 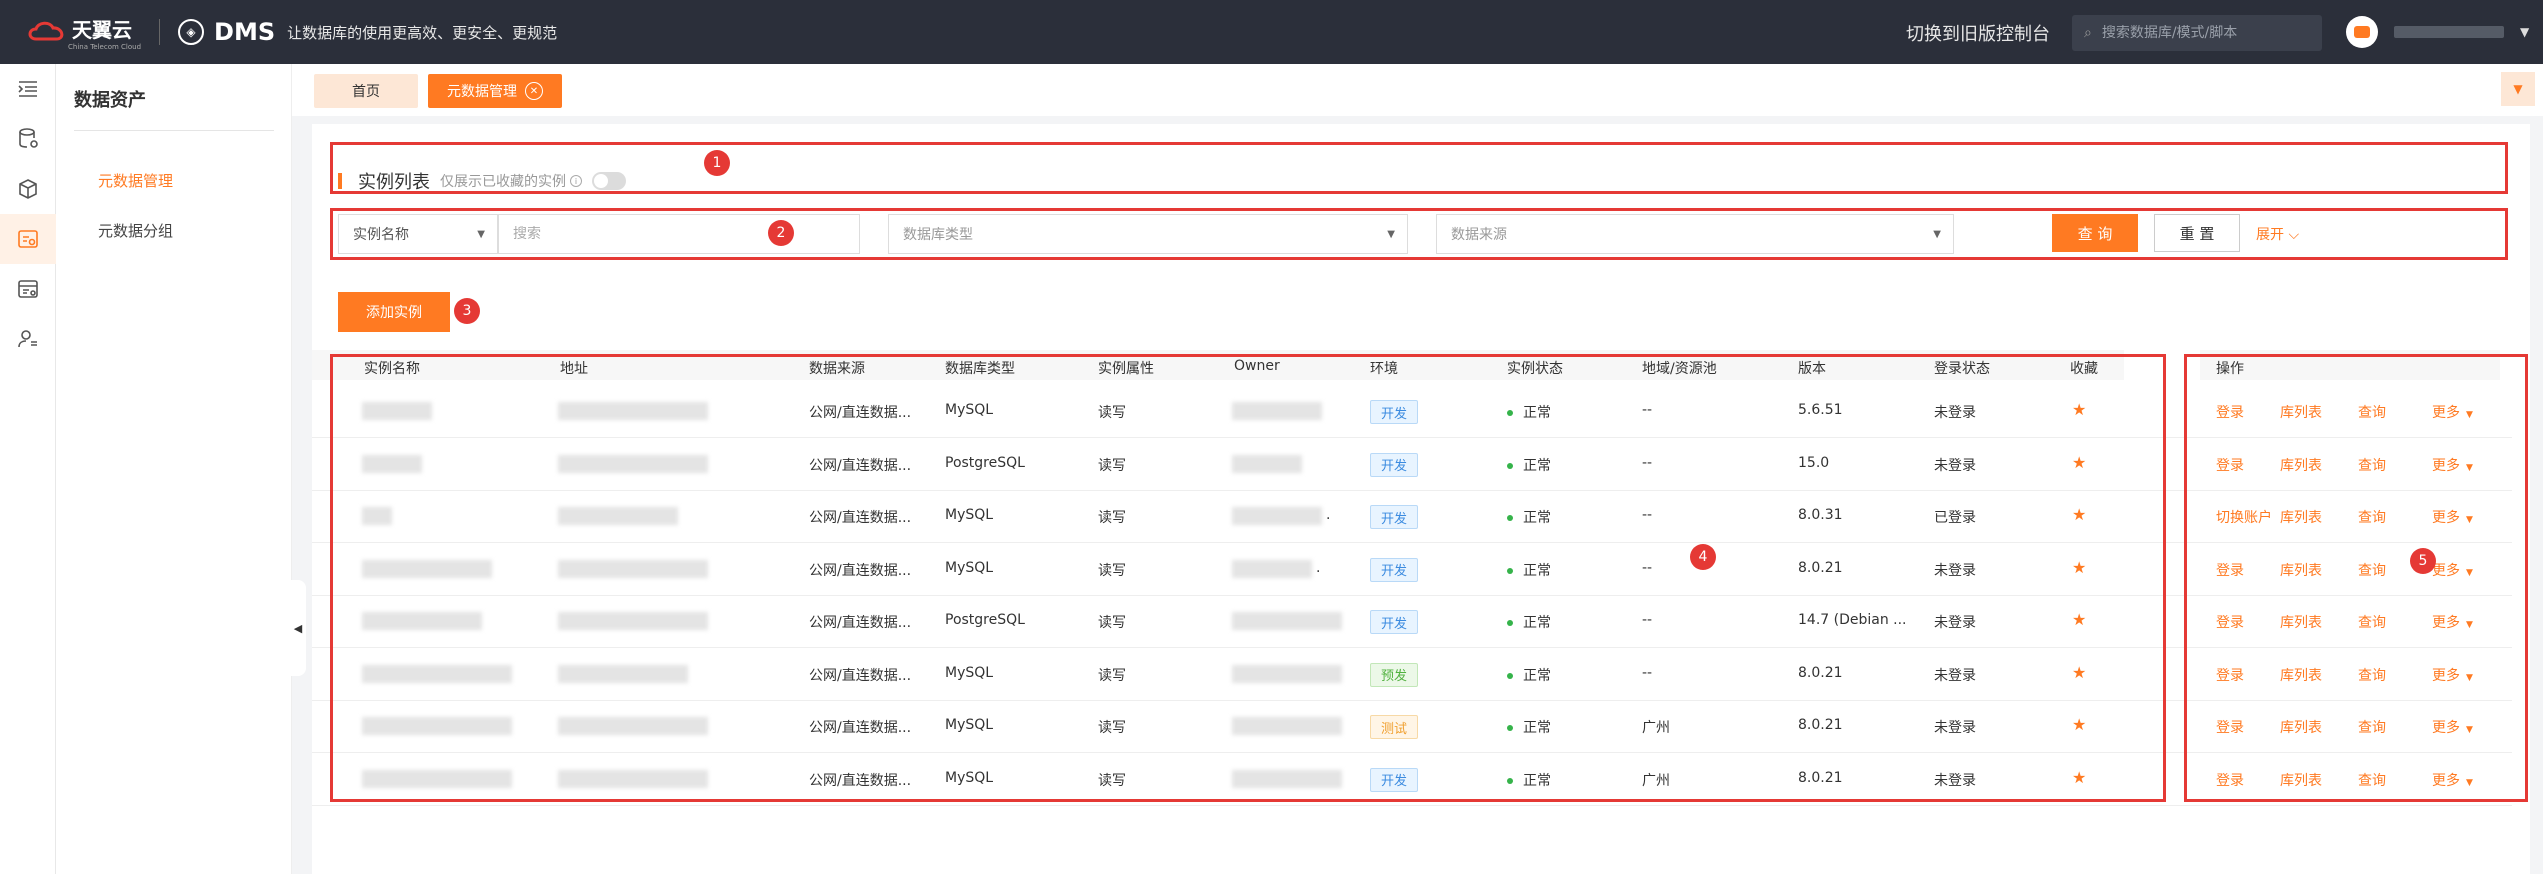 I want to click on annotation-badge: 5, so click(x=2423, y=561).